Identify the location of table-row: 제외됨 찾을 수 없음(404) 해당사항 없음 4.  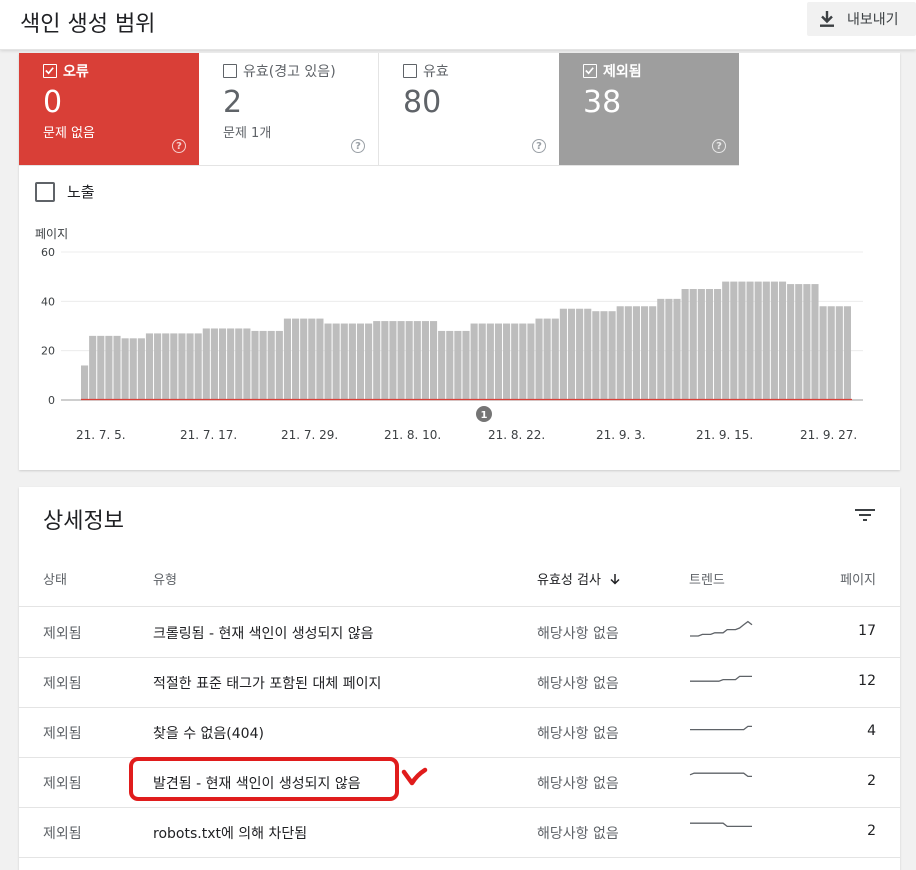
(459, 733).